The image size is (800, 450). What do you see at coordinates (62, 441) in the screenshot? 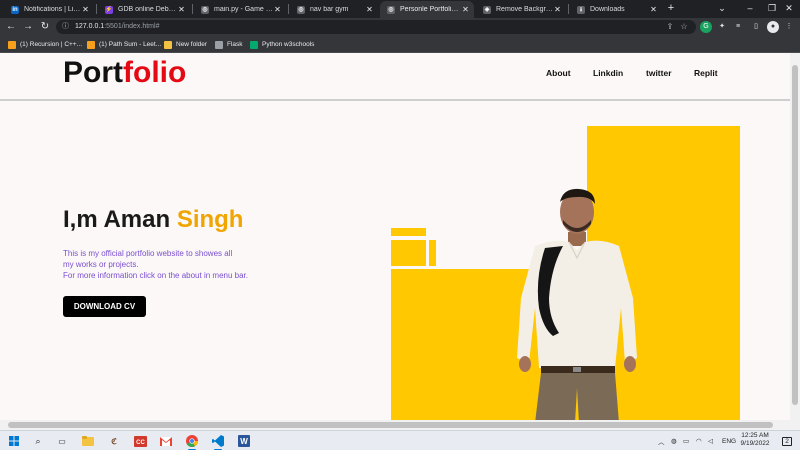
I see `task-view-icon: ▭` at bounding box center [62, 441].